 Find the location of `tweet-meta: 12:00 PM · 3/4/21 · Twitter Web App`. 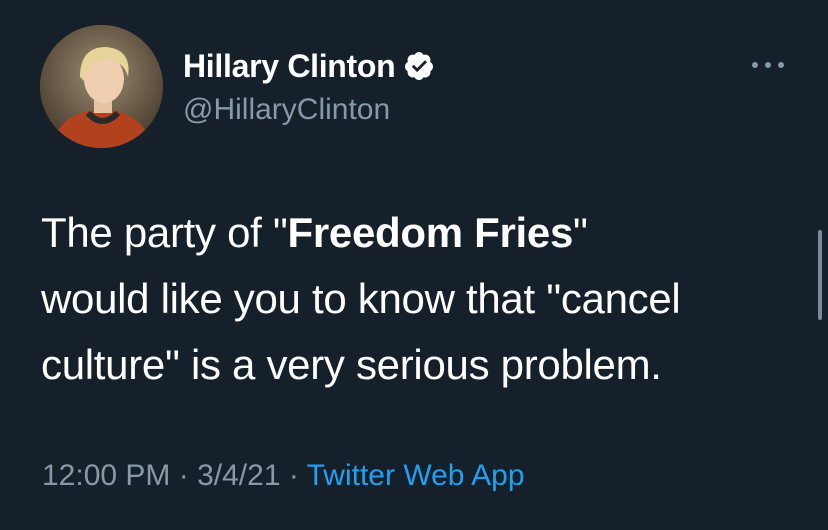

tweet-meta: 12:00 PM · 3/4/21 · Twitter Web App is located at coordinates (283, 476).